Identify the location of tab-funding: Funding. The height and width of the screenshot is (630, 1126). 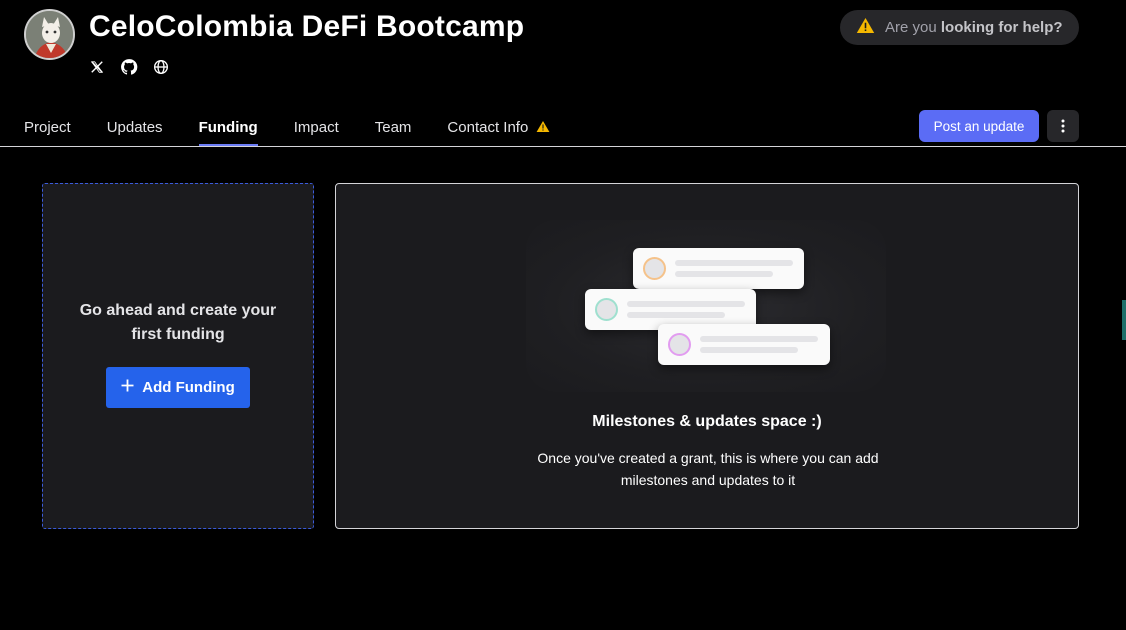
(228, 127).